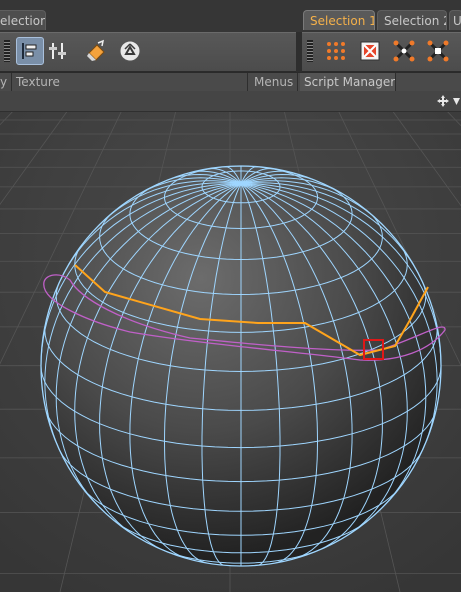  Describe the element at coordinates (6, 82) in the screenshot. I see `menu-item-partial: y` at that location.